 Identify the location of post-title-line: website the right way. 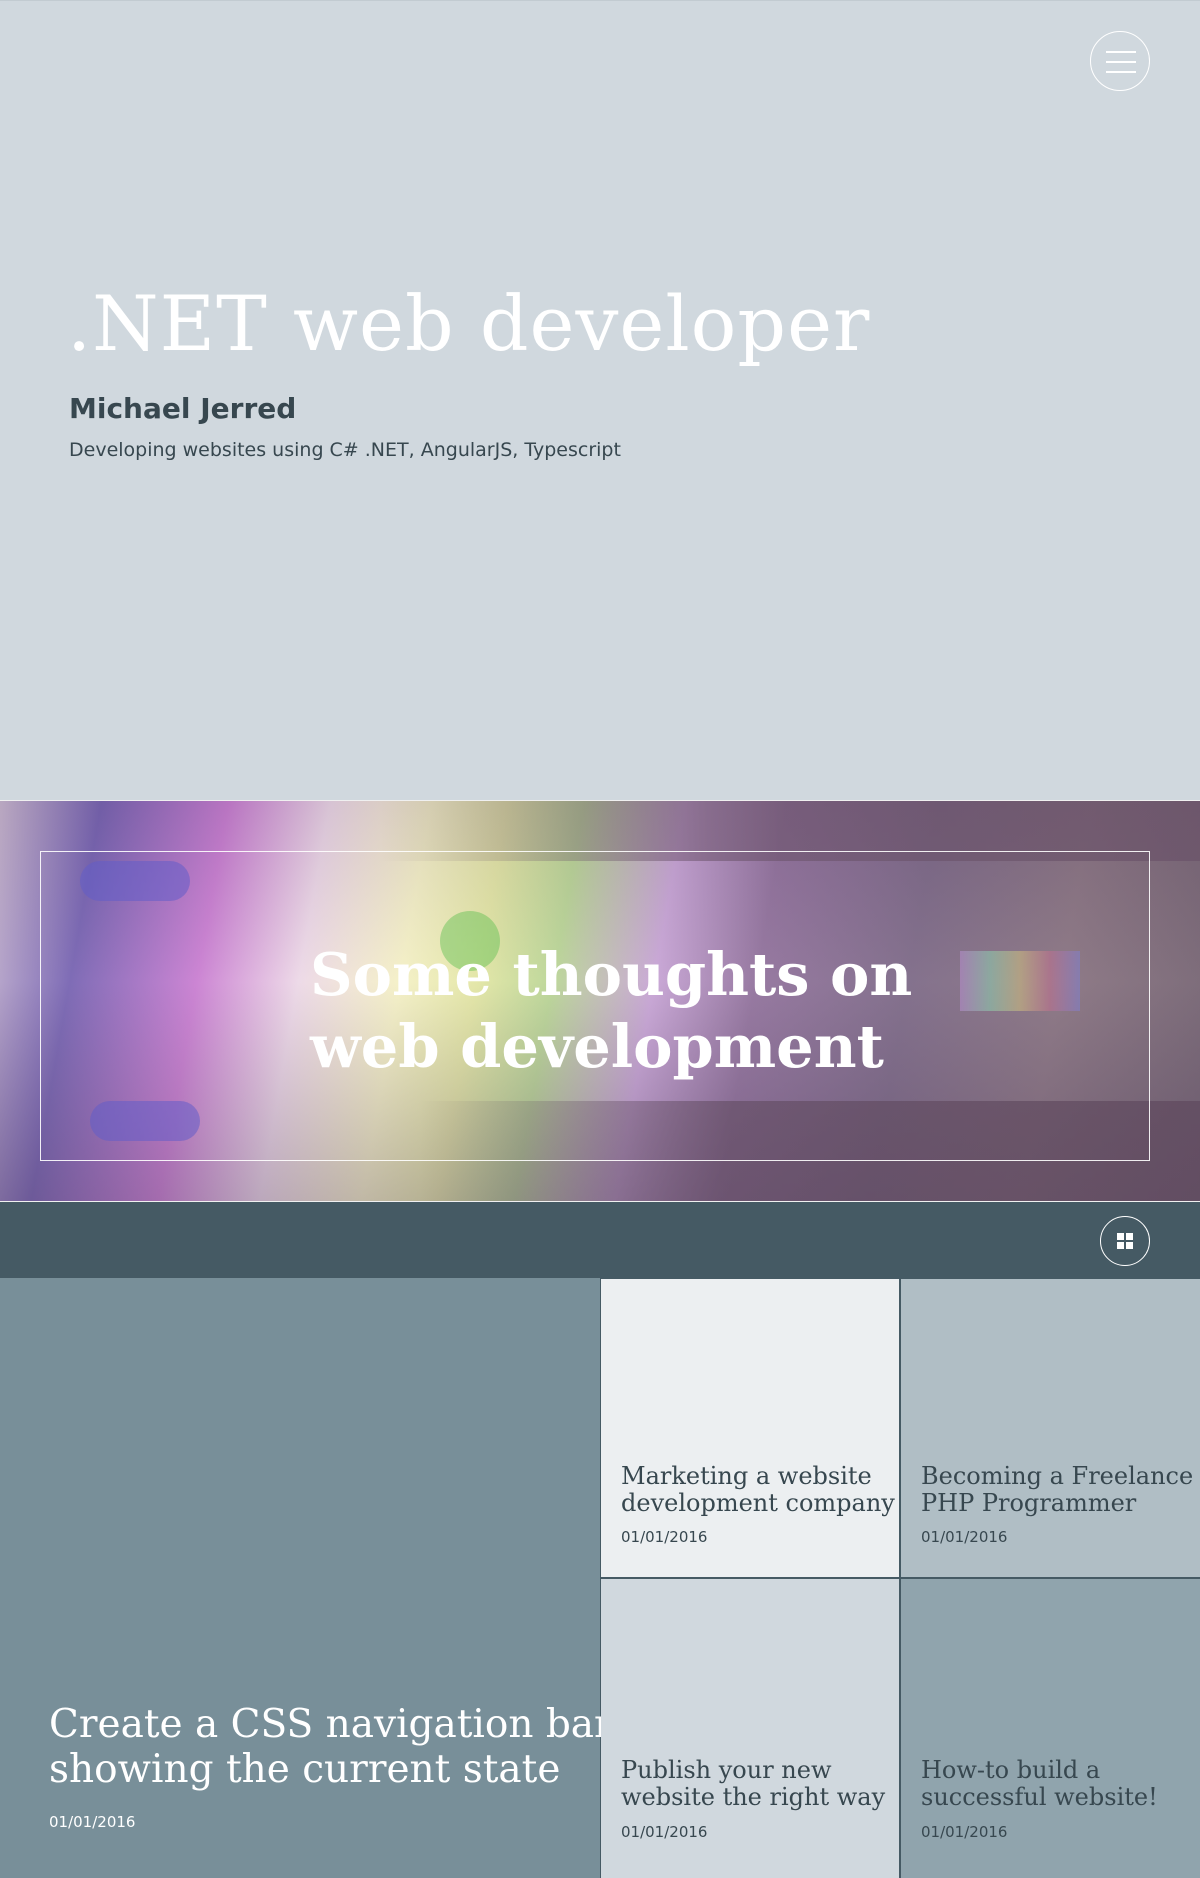
(753, 1797).